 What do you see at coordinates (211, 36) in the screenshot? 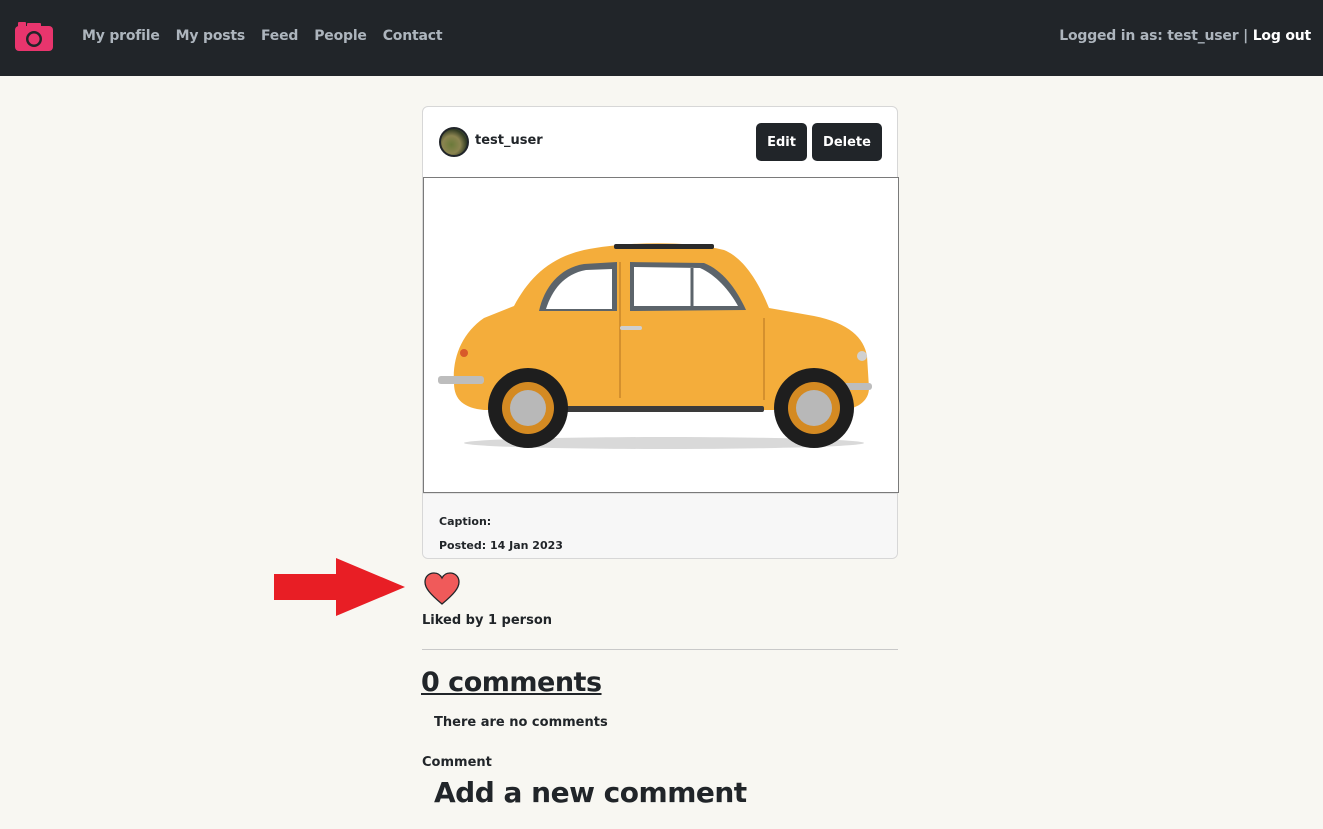
I see `nav-my-posts: My posts` at bounding box center [211, 36].